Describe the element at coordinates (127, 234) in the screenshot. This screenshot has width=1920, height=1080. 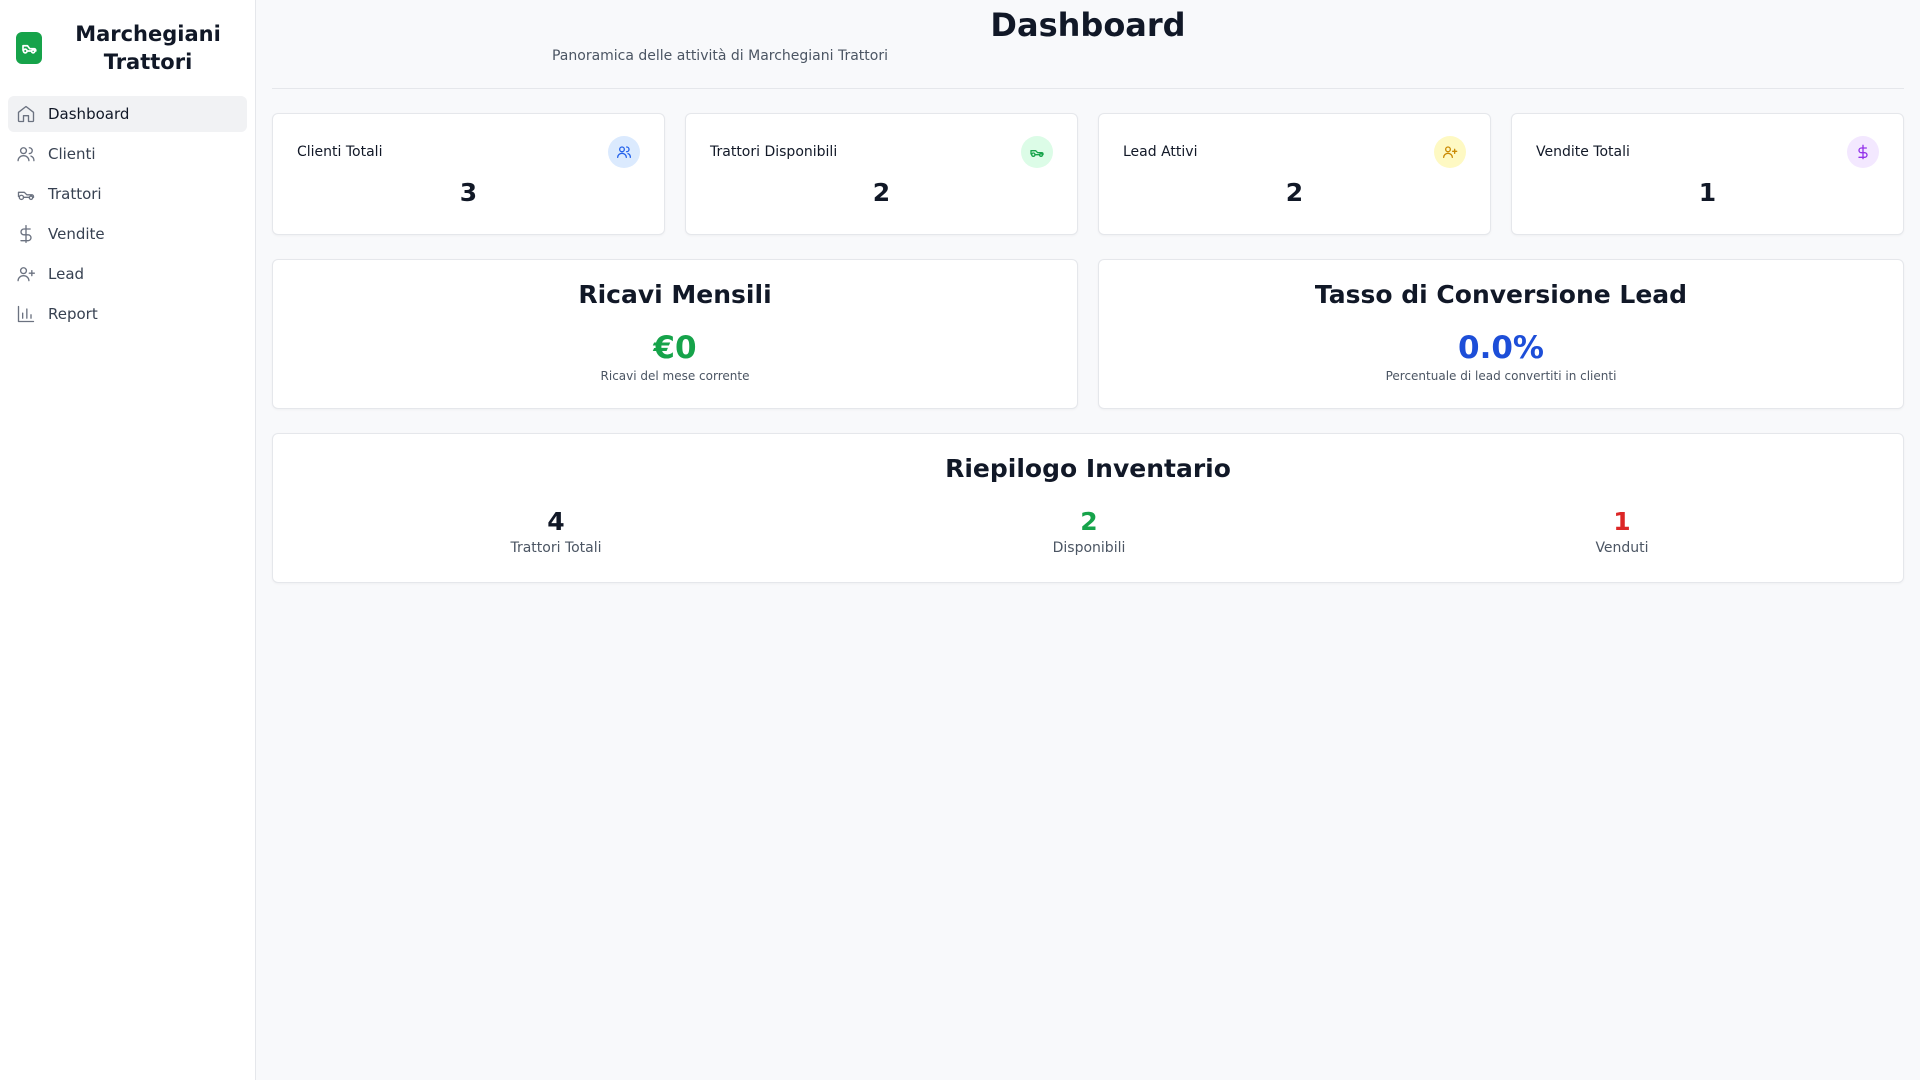
I see `sidebar-item-vendite: Vendite` at that location.